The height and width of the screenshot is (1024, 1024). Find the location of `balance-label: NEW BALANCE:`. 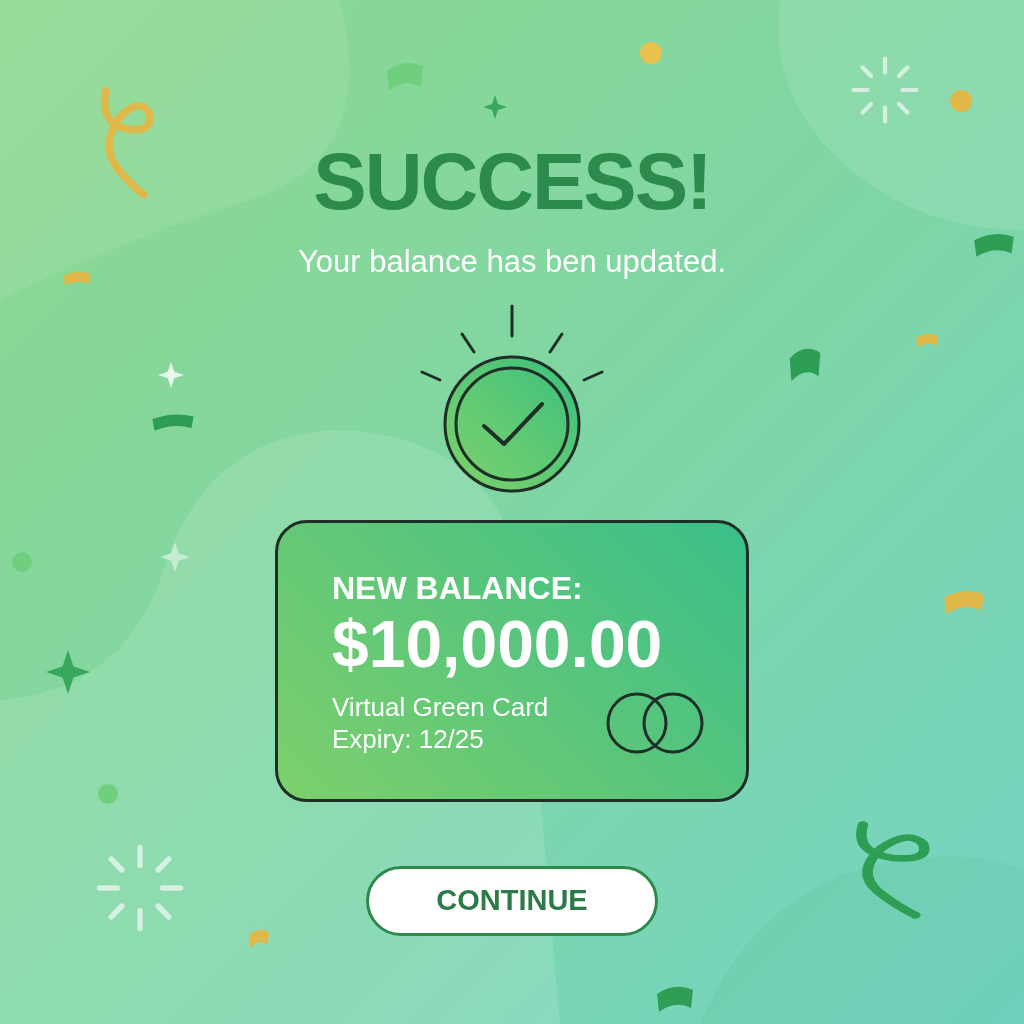

balance-label: NEW BALANCE: is located at coordinates (458, 588).